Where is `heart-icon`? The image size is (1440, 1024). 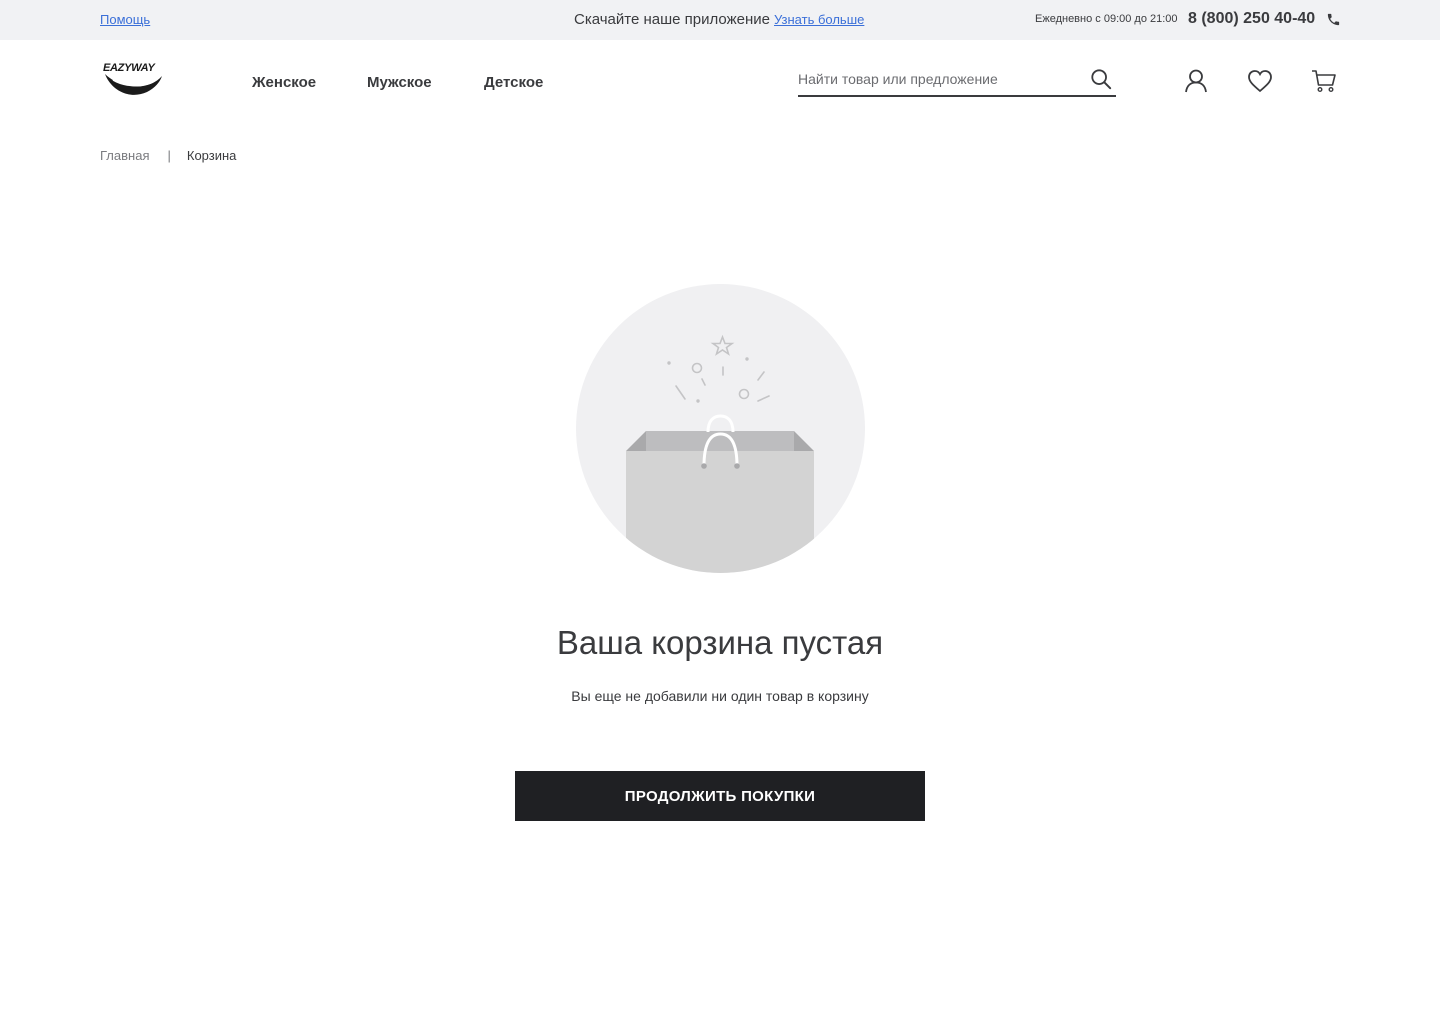
heart-icon is located at coordinates (1260, 81).